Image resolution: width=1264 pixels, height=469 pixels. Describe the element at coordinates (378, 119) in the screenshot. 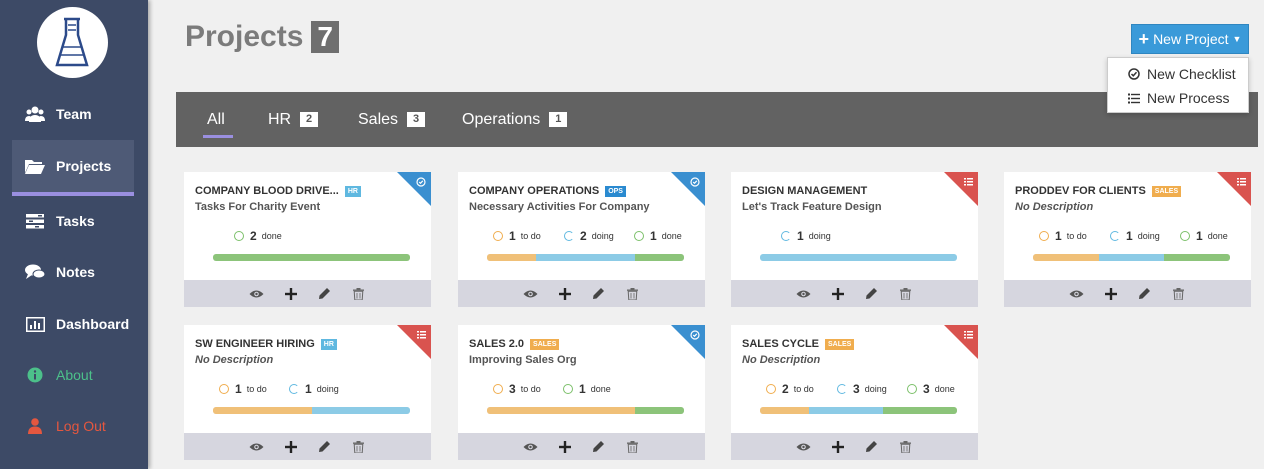

I see `tab-label: Sales` at that location.